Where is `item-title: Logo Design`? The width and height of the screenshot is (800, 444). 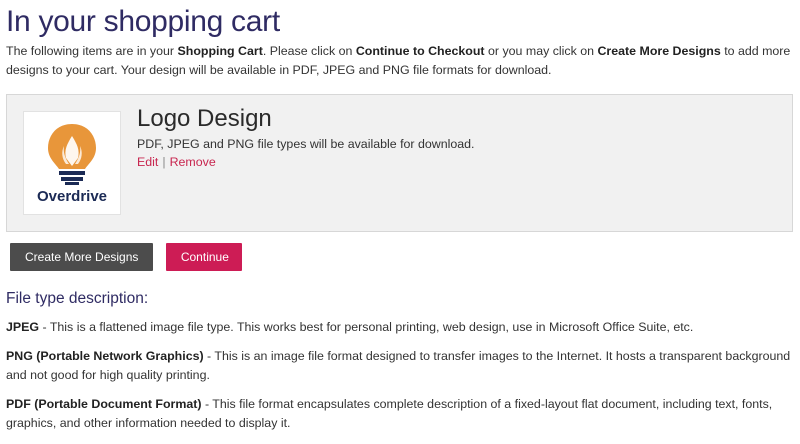
item-title: Logo Design is located at coordinates (204, 118).